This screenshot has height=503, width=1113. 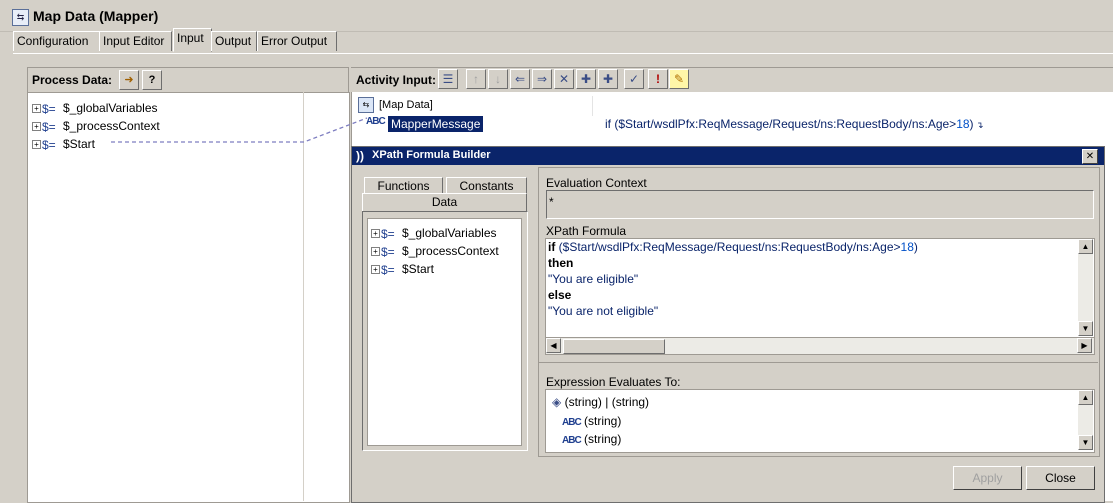 What do you see at coordinates (366, 105) in the screenshot?
I see `map-data-icon: ⇆` at bounding box center [366, 105].